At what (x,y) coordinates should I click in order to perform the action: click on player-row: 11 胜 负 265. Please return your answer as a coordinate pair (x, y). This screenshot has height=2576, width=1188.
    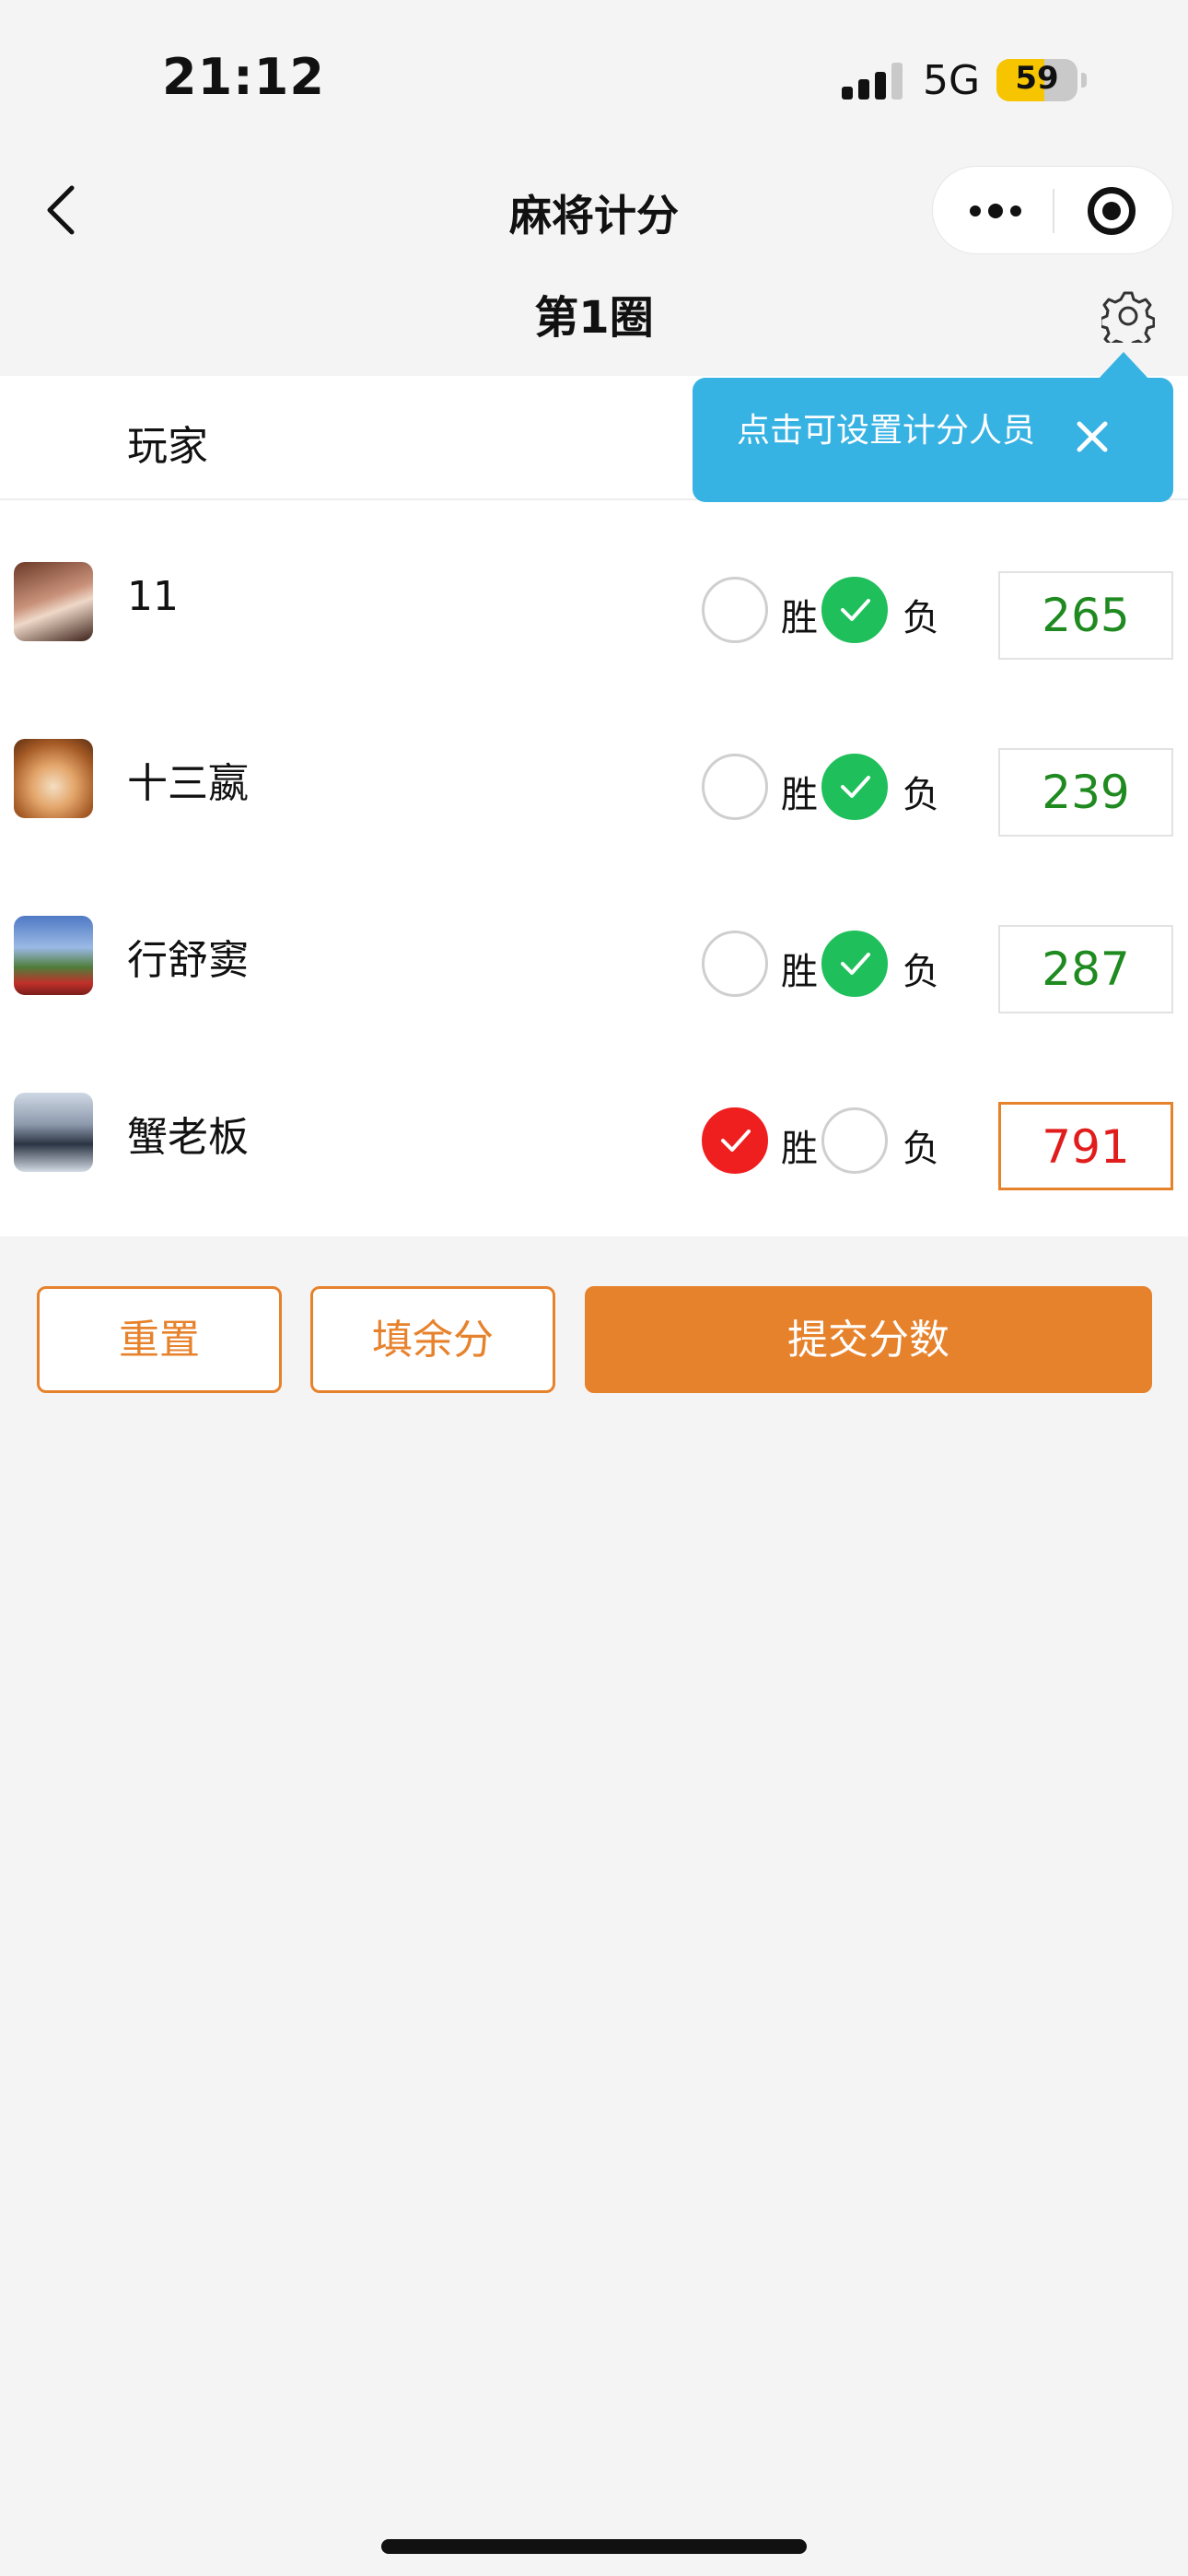
    Looking at the image, I should click on (594, 604).